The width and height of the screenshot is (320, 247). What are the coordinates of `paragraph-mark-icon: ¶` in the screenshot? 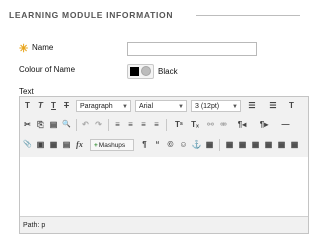 It's located at (144, 144).